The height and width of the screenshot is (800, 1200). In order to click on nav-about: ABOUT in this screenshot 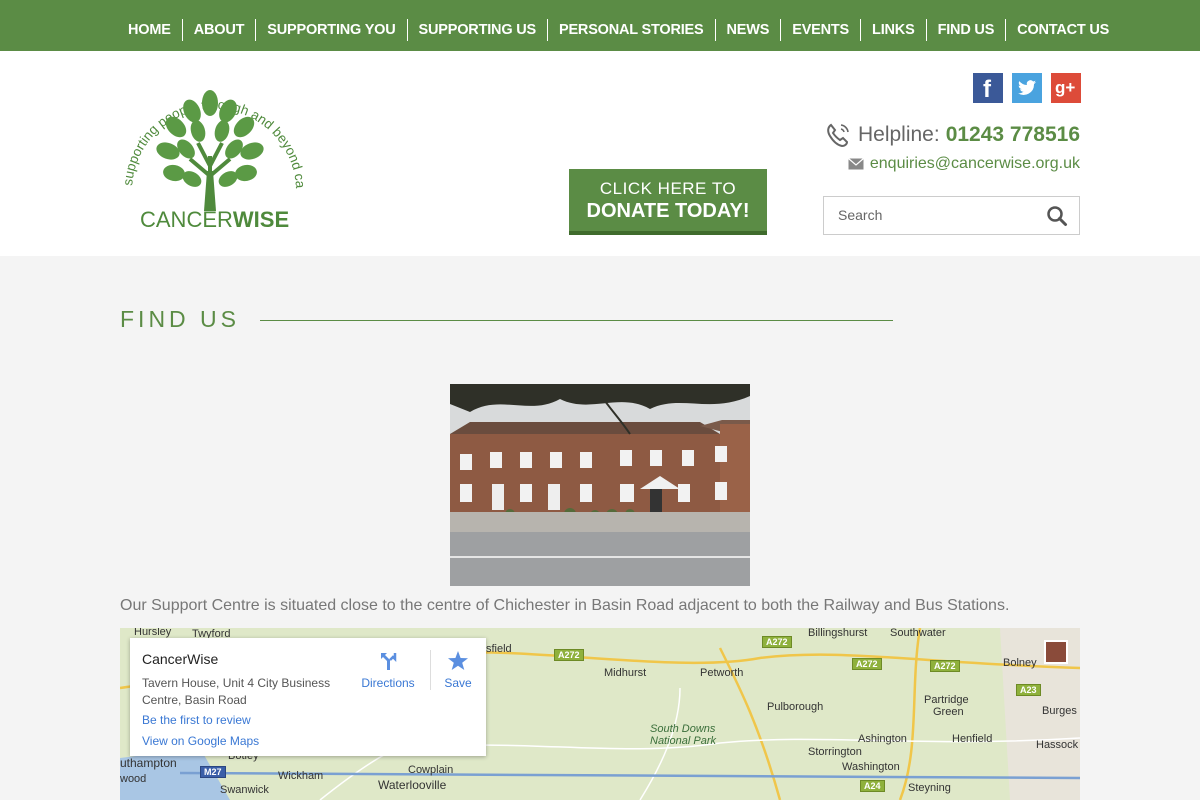, I will do `click(219, 30)`.